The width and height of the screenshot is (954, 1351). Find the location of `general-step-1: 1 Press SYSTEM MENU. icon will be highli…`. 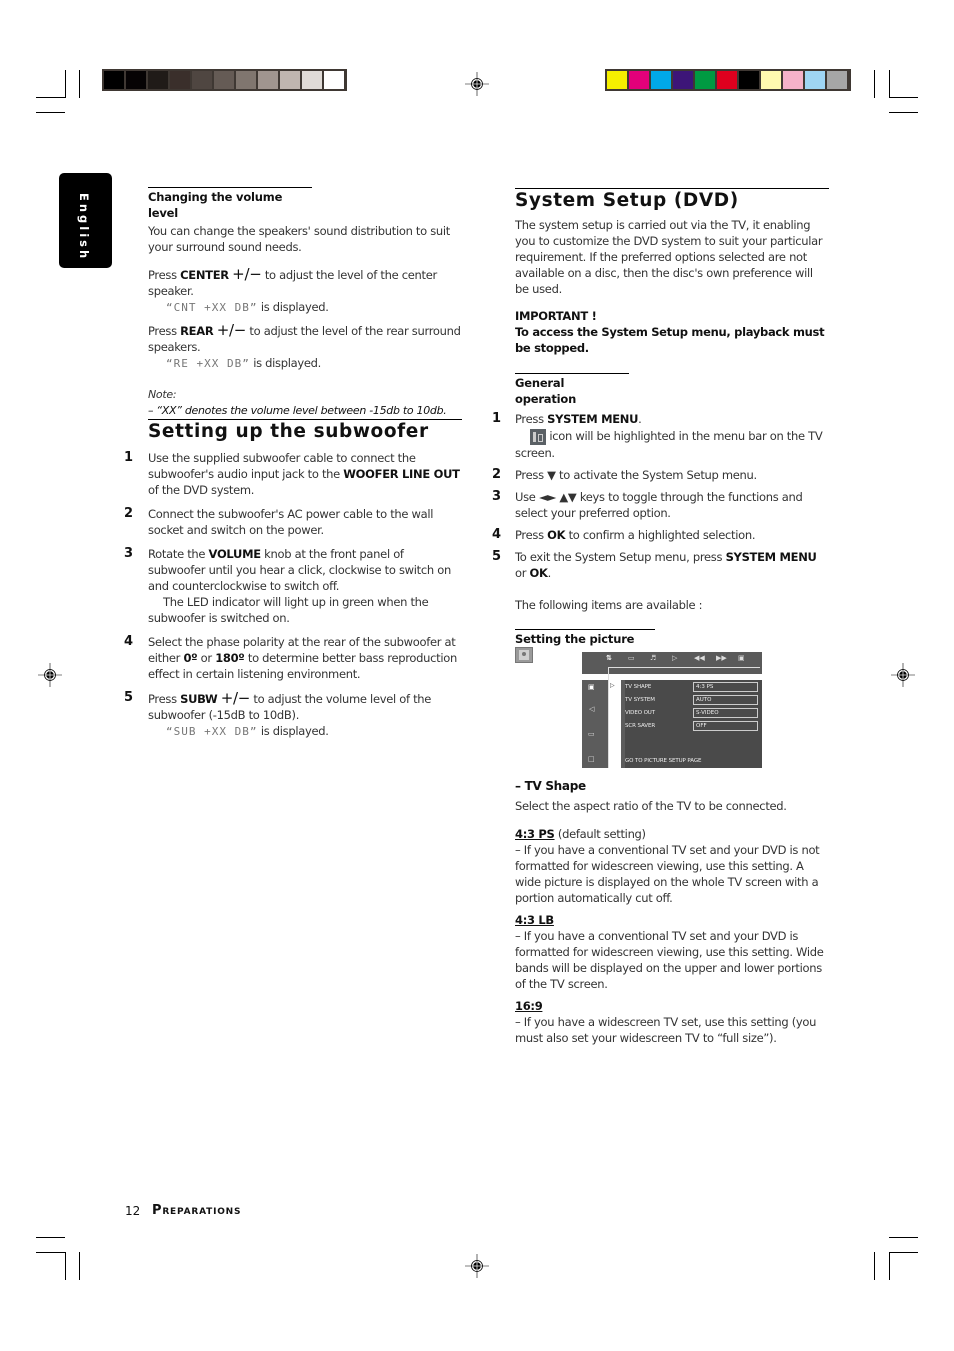

general-step-1: 1 Press SYSTEM MENU. icon will be highli… is located at coordinates (657, 435).